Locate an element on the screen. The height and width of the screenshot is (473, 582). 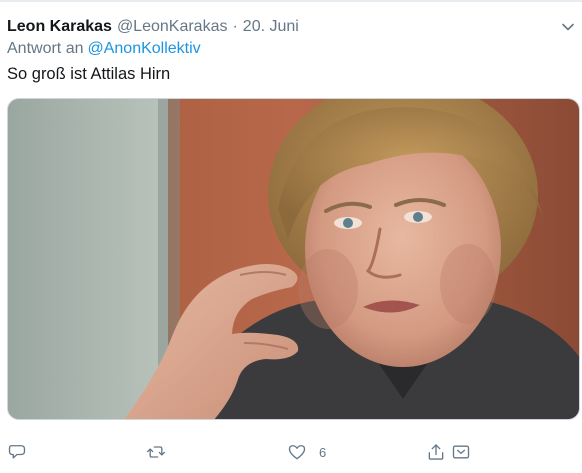
tweet-header: Leon Karakas @LeonKarakas · 20. Juni is located at coordinates (294, 27).